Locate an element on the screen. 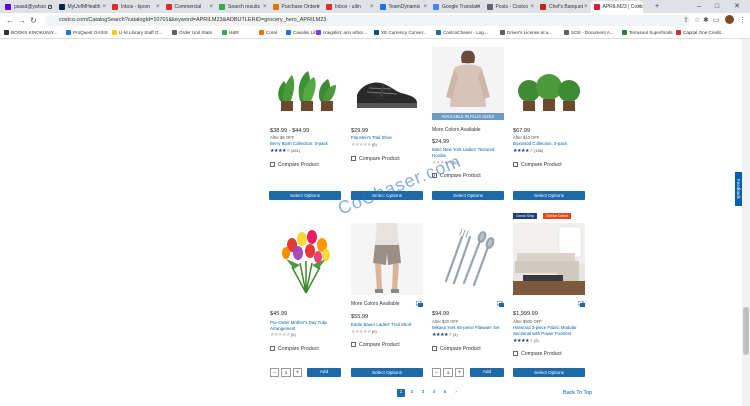 This screenshot has height=406, width=750. browser-tab: psasd@yahoo × is located at coordinates (28, 7).